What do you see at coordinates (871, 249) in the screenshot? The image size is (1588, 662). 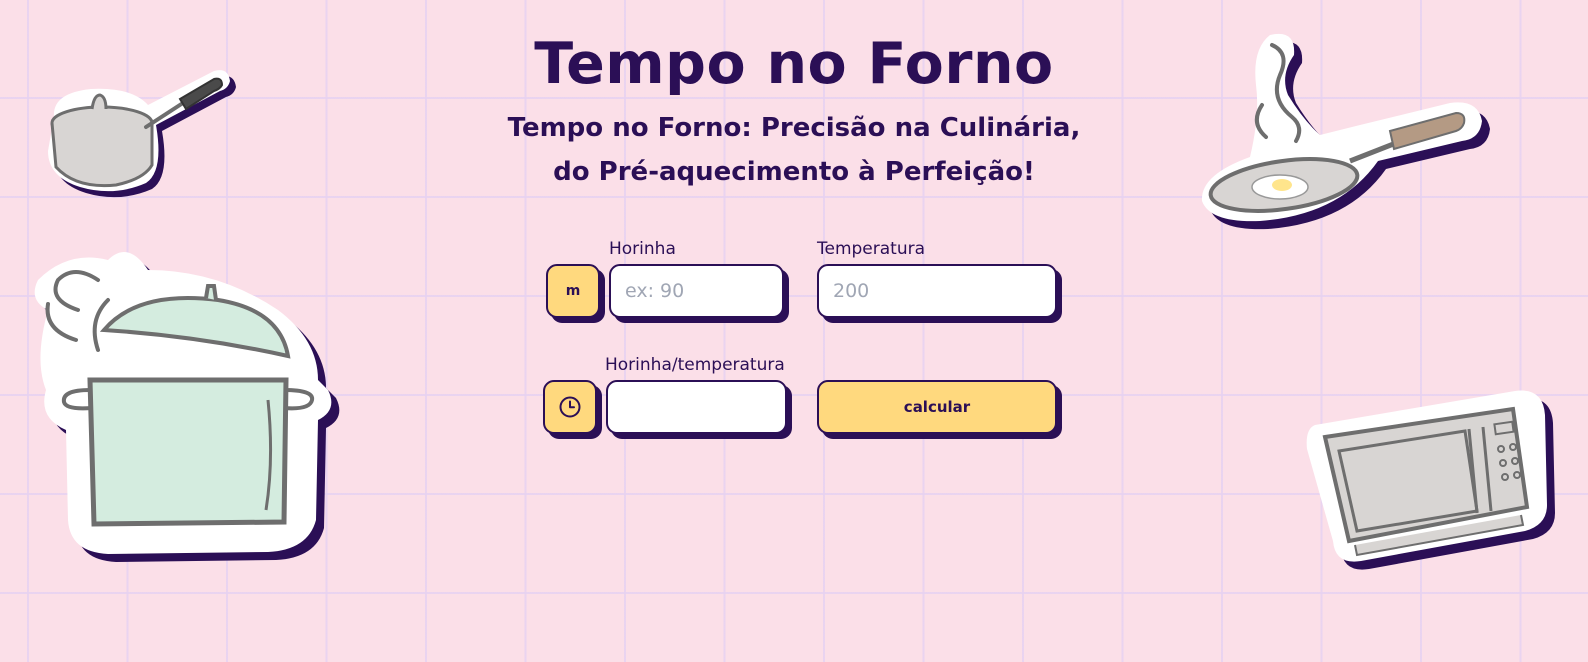 I see `temperature-label: Temperatura` at bounding box center [871, 249].